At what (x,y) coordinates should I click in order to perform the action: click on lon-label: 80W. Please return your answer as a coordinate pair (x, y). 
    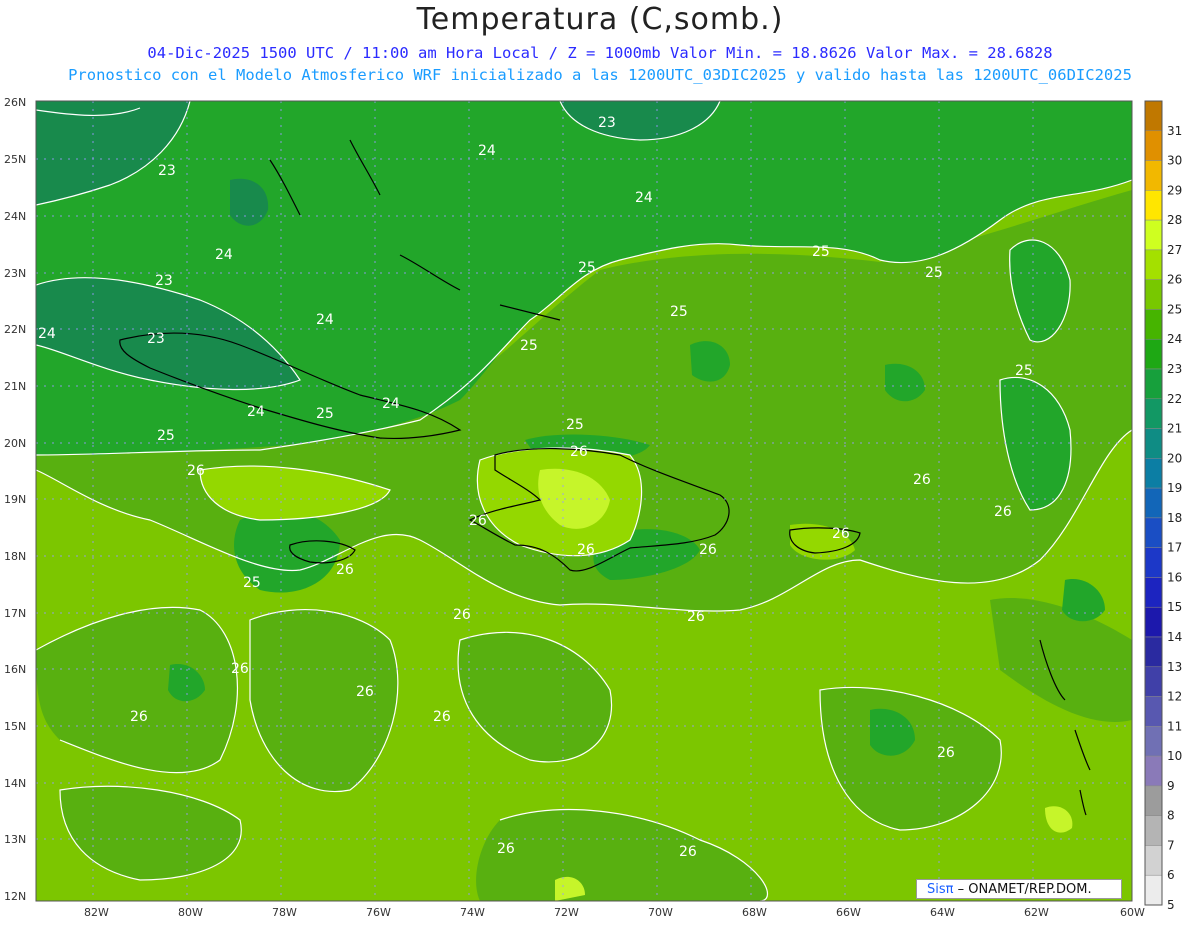
    Looking at the image, I should click on (190, 912).